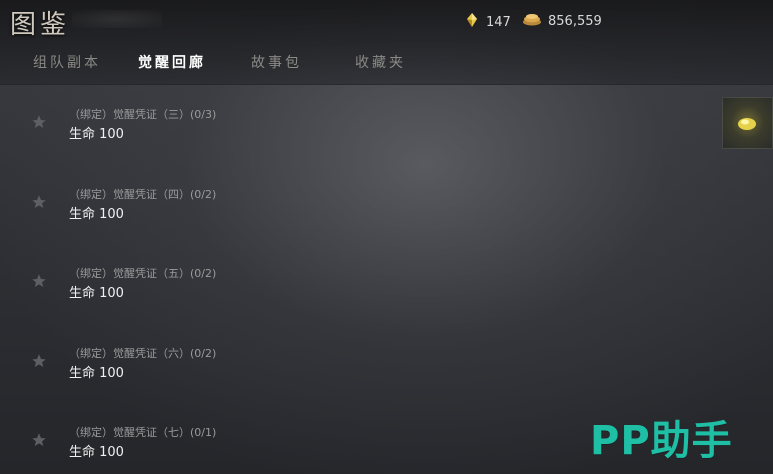 The height and width of the screenshot is (474, 773). I want to click on item-title: （绑定）觉醒凭证（七）(0/1), so click(143, 432).